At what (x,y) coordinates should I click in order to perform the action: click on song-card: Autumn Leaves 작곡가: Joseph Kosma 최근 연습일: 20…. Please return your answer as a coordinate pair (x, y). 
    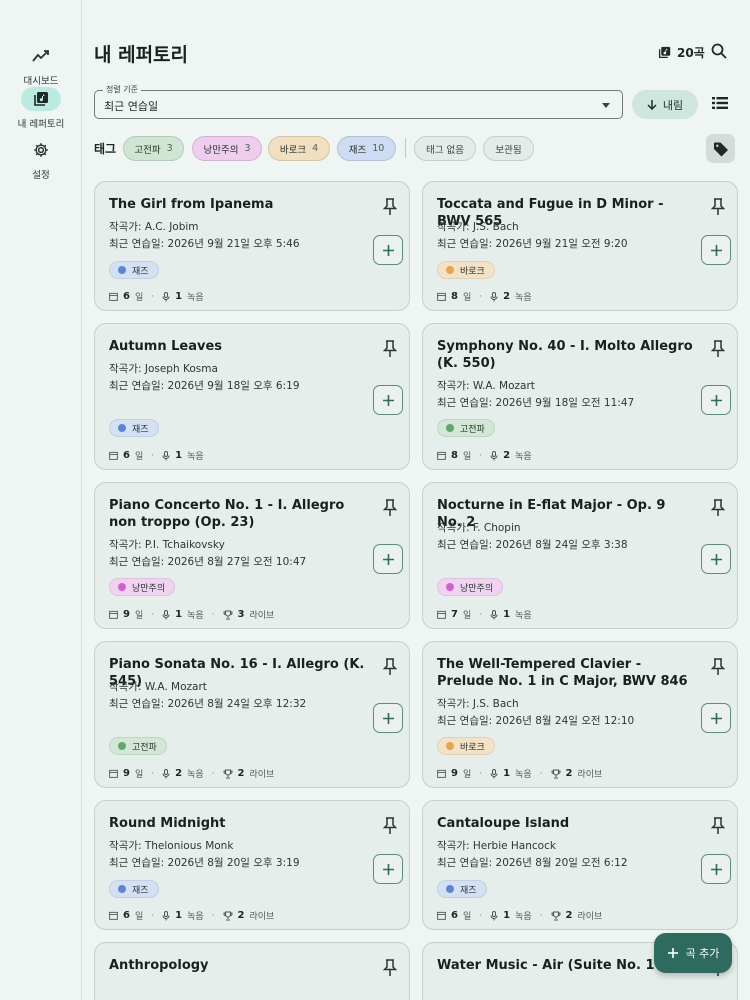
    Looking at the image, I should click on (252, 396).